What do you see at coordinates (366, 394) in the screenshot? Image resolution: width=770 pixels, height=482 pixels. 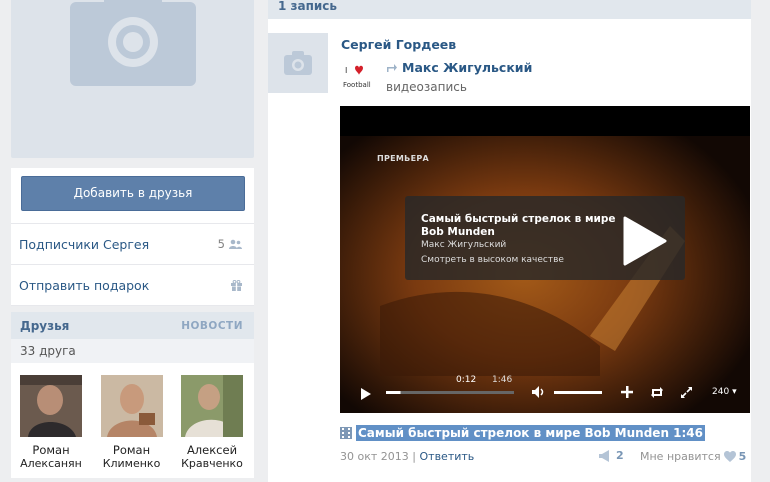 I see `play-small-icon` at bounding box center [366, 394].